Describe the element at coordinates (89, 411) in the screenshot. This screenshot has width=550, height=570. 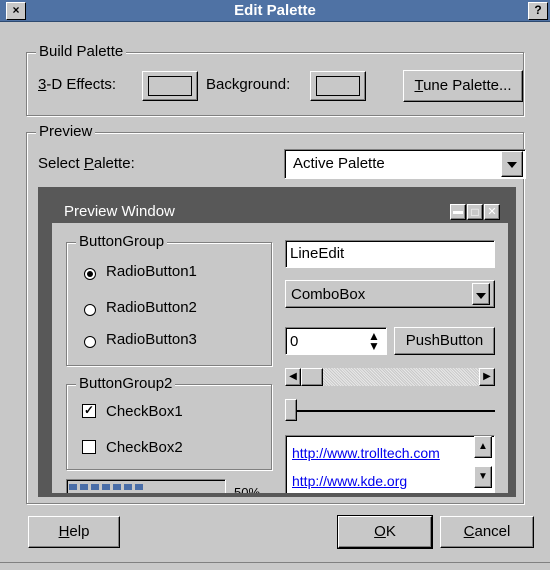
I see `checkbox-1: ✓` at that location.